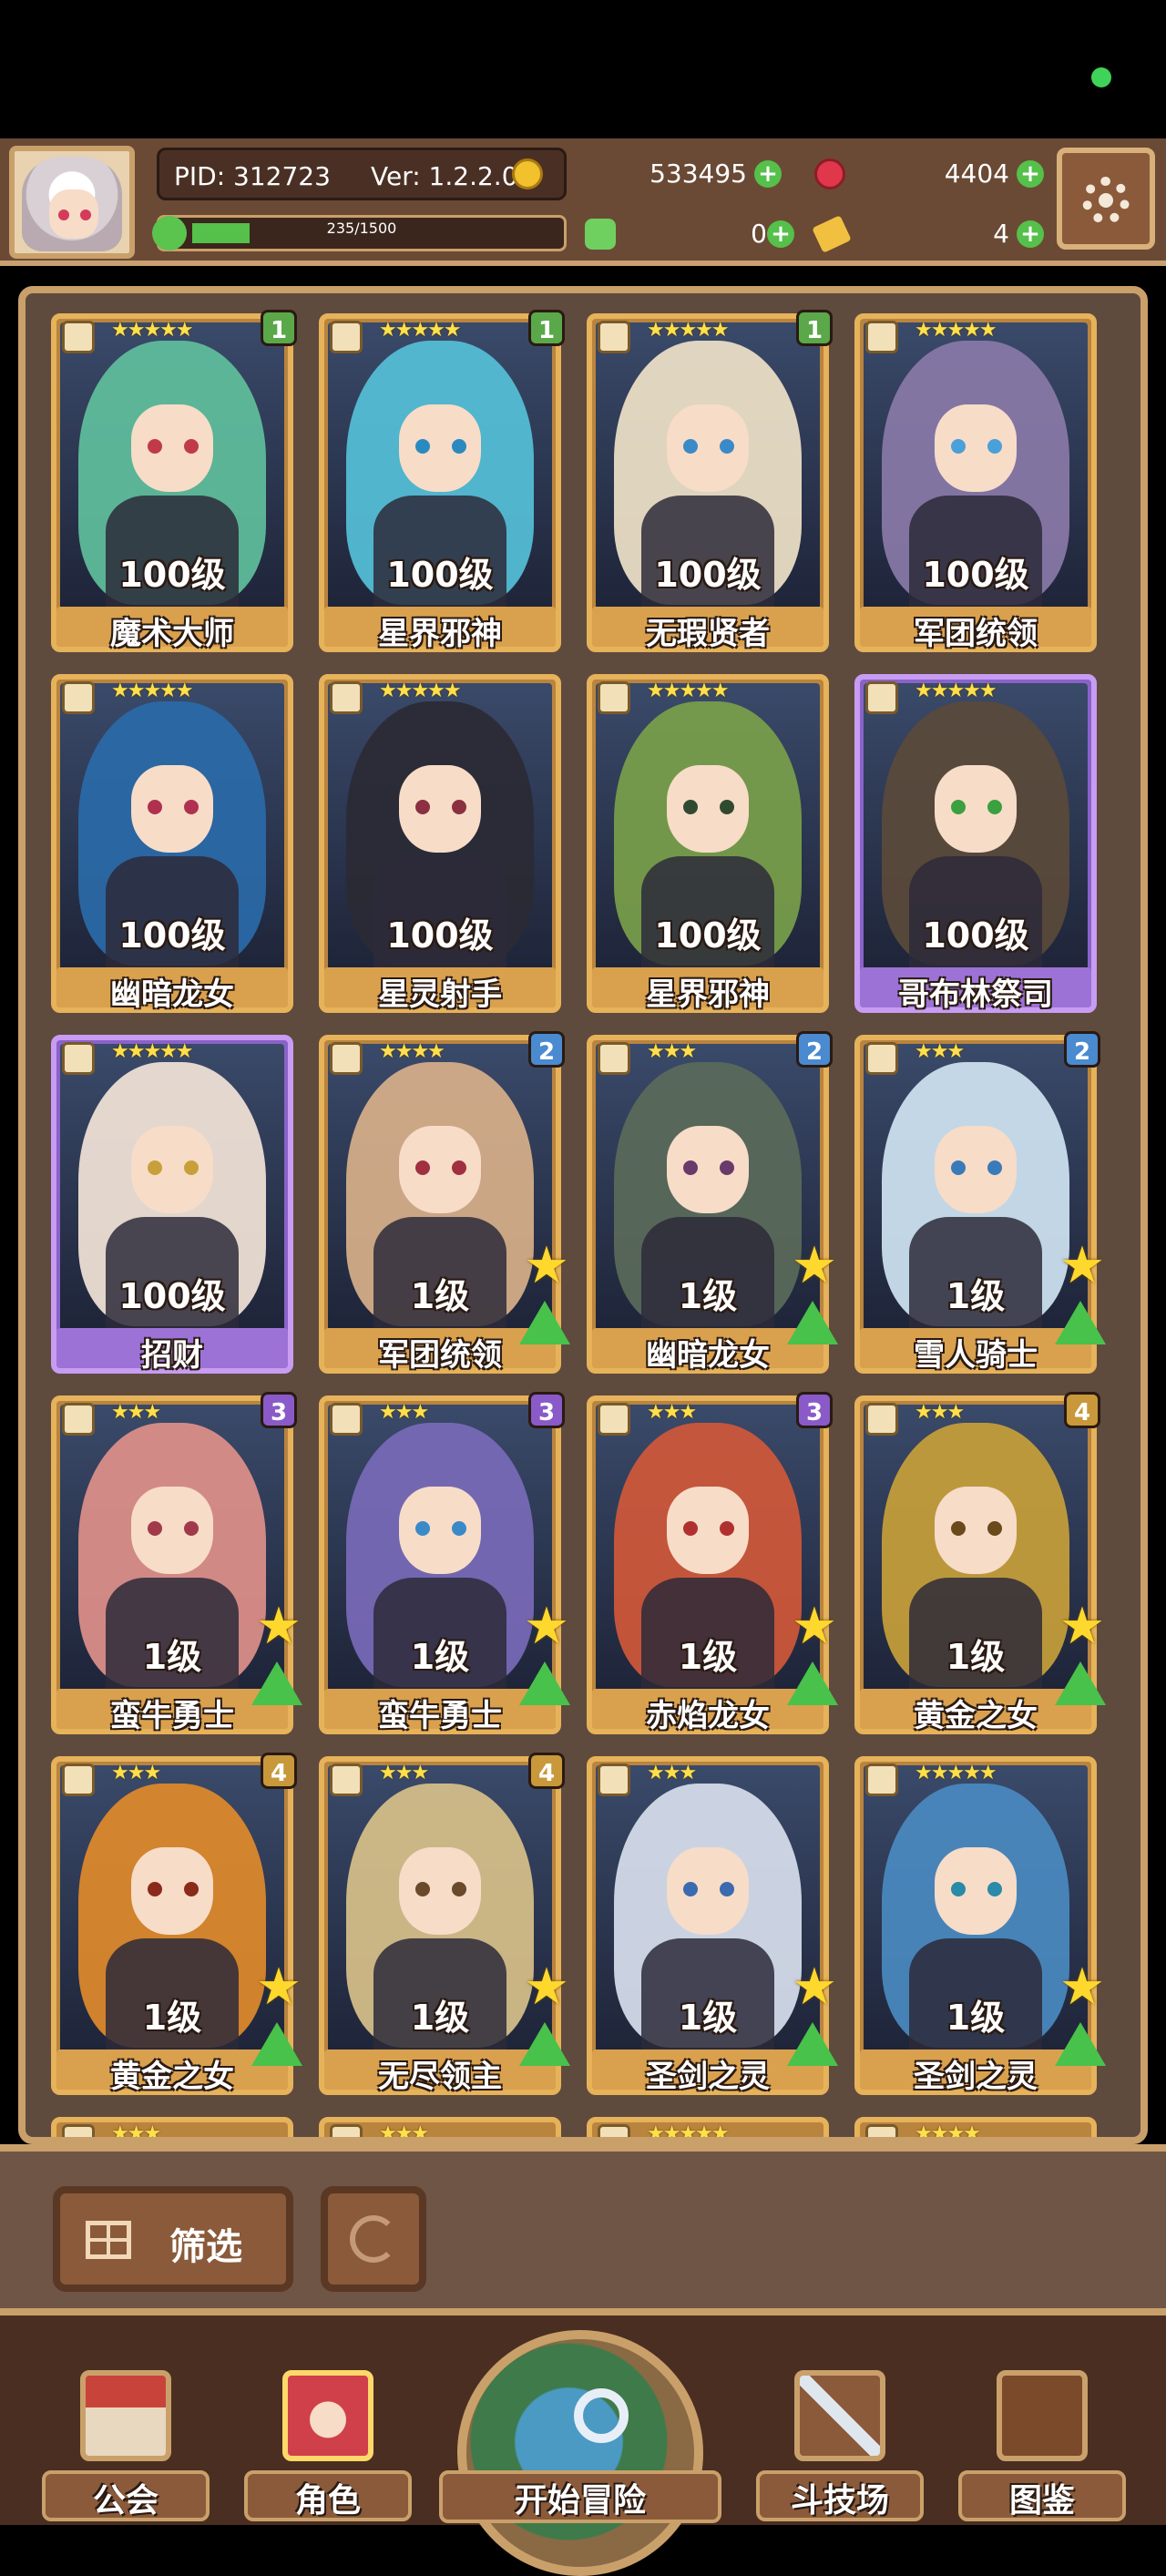 This screenshot has height=2576, width=1166. Describe the element at coordinates (72, 202) in the screenshot. I see `player-avatar` at that location.